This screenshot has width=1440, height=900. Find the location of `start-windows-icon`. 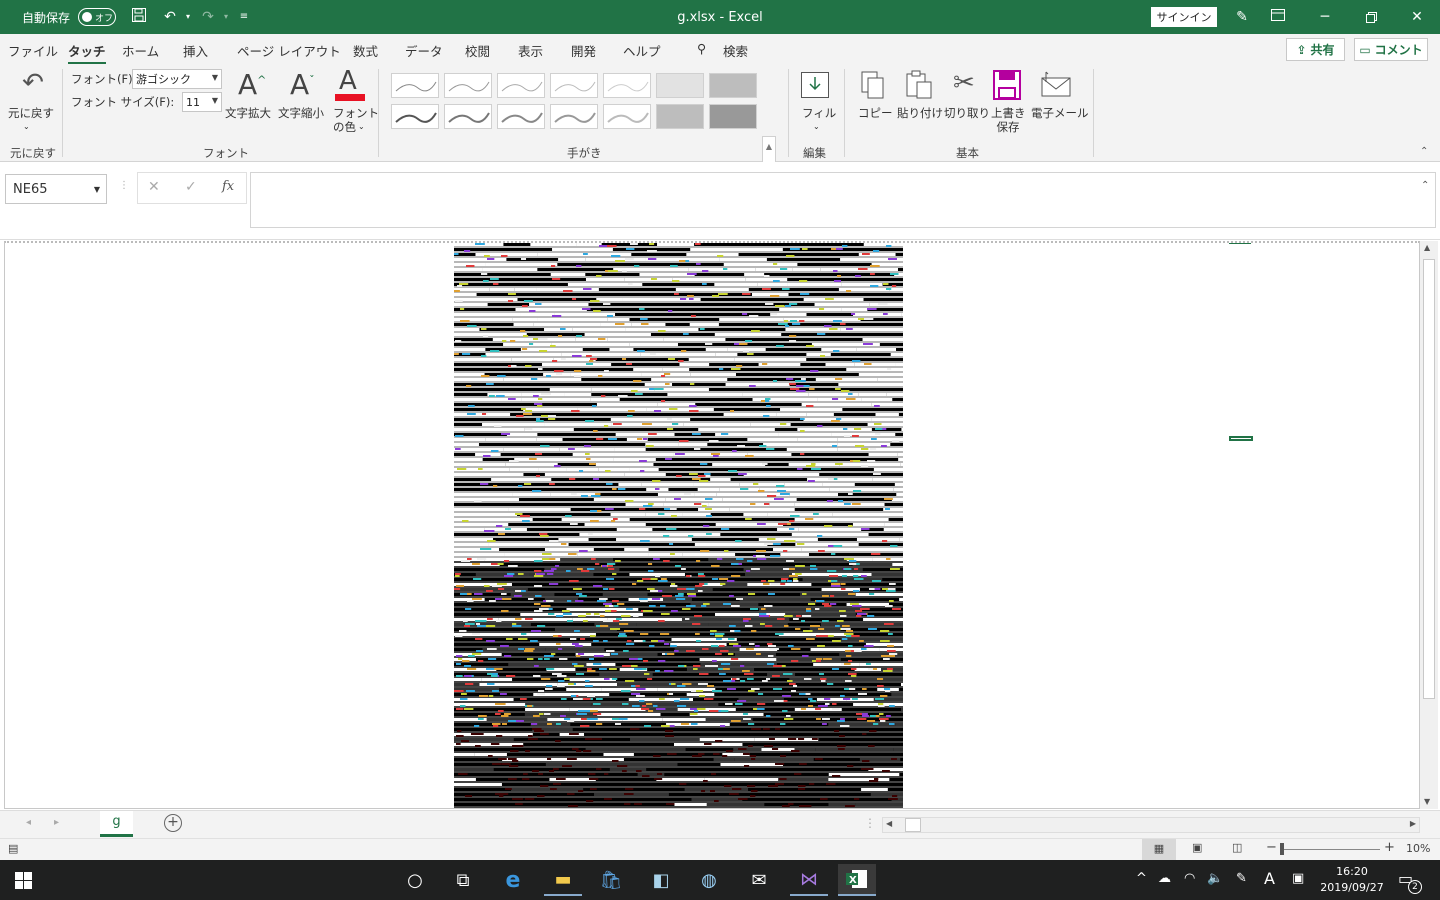

start-windows-icon is located at coordinates (23, 880).